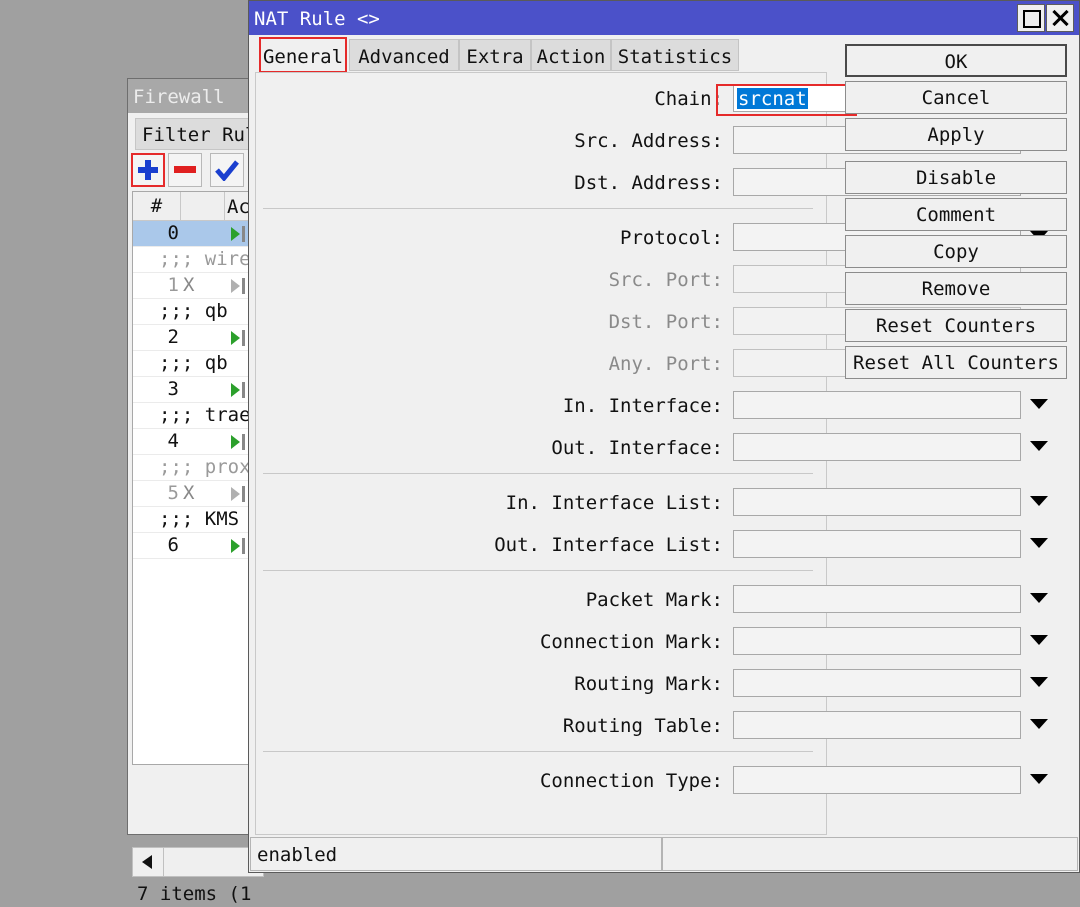 This screenshot has height=907, width=1080. Describe the element at coordinates (786, 100) in the screenshot. I see `chain-highlight-box` at that location.